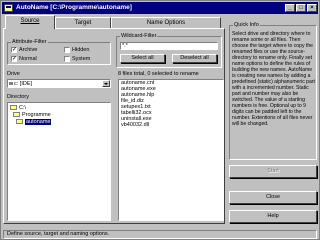  Describe the element at coordinates (81, 59) in the screenshot. I see `system-label: System` at that location.